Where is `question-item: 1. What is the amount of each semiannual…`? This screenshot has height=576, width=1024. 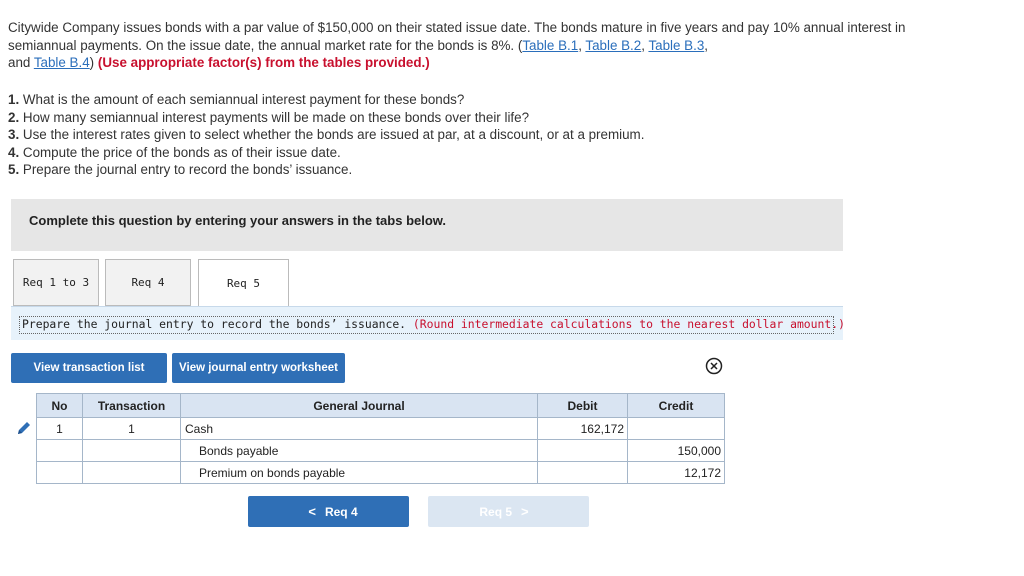
question-item: 1. What is the amount of each semiannual… is located at coordinates (236, 99).